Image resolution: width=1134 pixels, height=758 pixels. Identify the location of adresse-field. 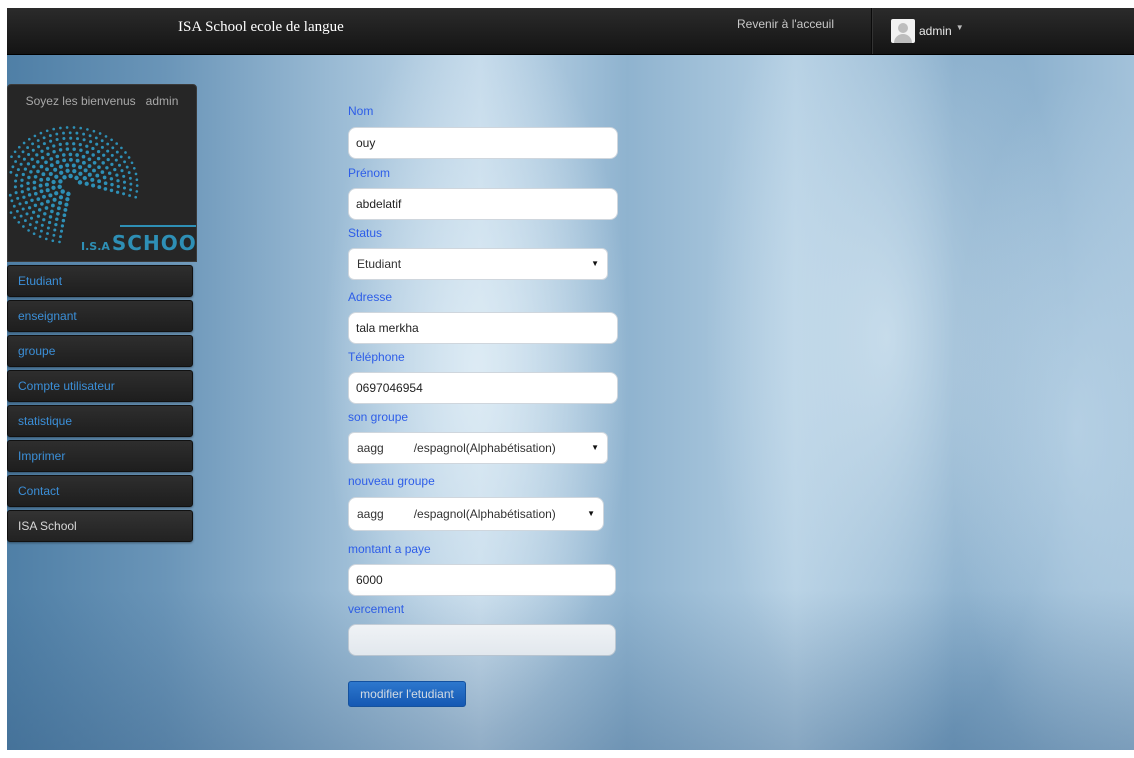
(483, 328).